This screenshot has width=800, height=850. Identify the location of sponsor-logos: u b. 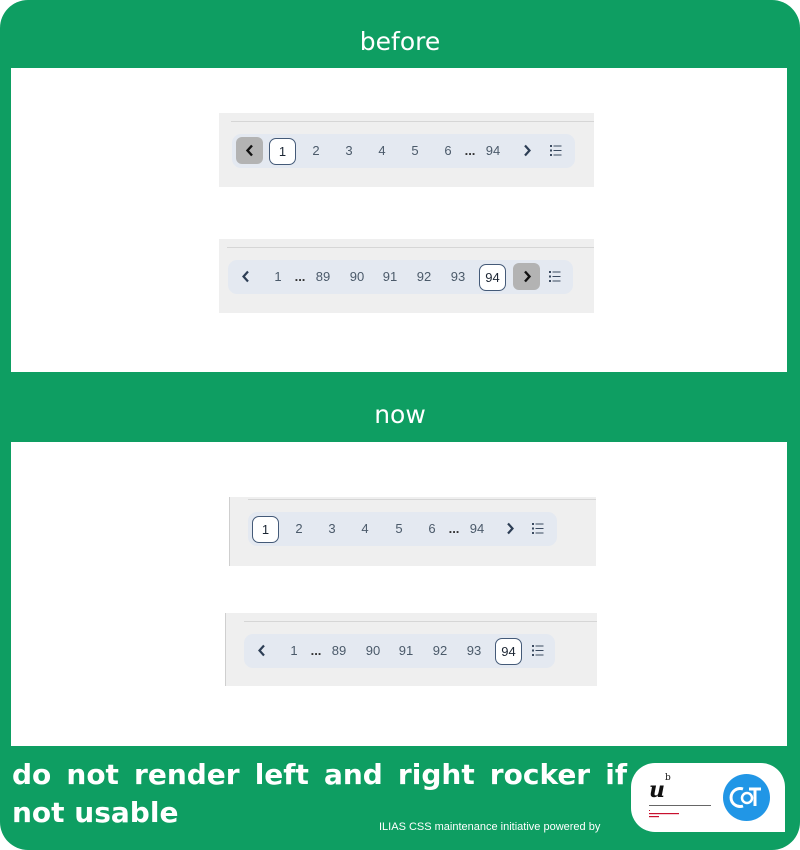
(708, 797).